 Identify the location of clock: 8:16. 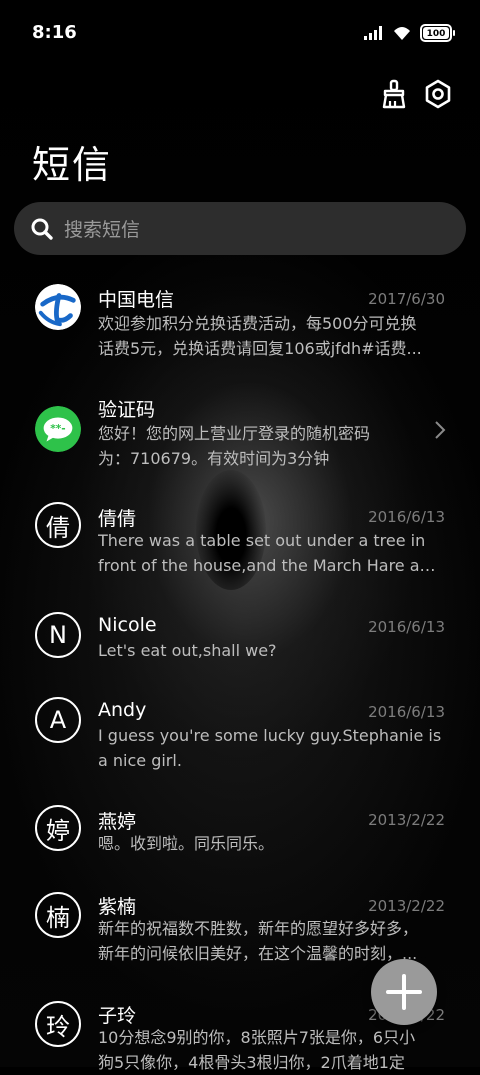
(54, 32).